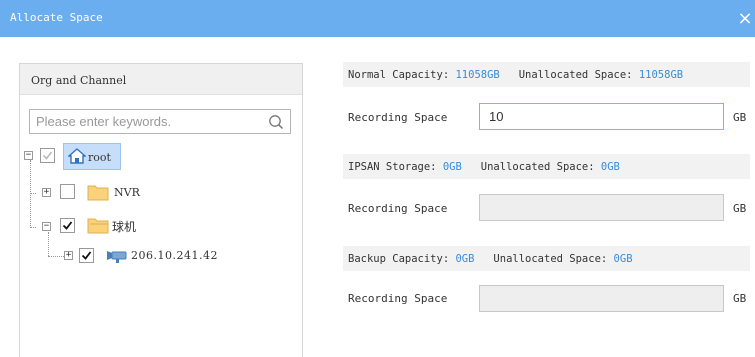 This screenshot has width=755, height=357. I want to click on backup-recording-label: Recording Space, so click(398, 298).